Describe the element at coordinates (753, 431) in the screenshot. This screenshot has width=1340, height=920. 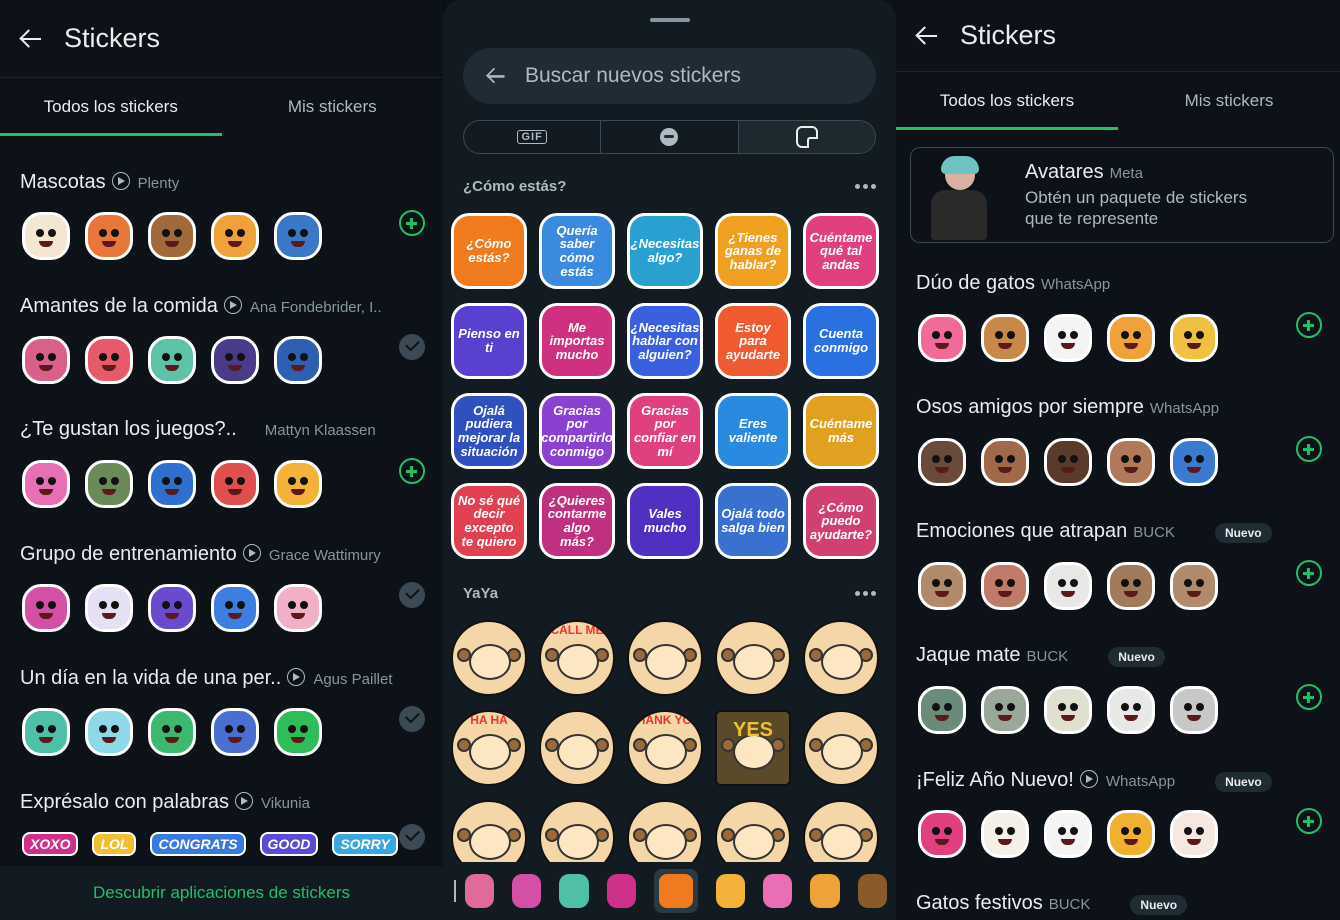
I see `text-sticker: Eres valiente` at that location.